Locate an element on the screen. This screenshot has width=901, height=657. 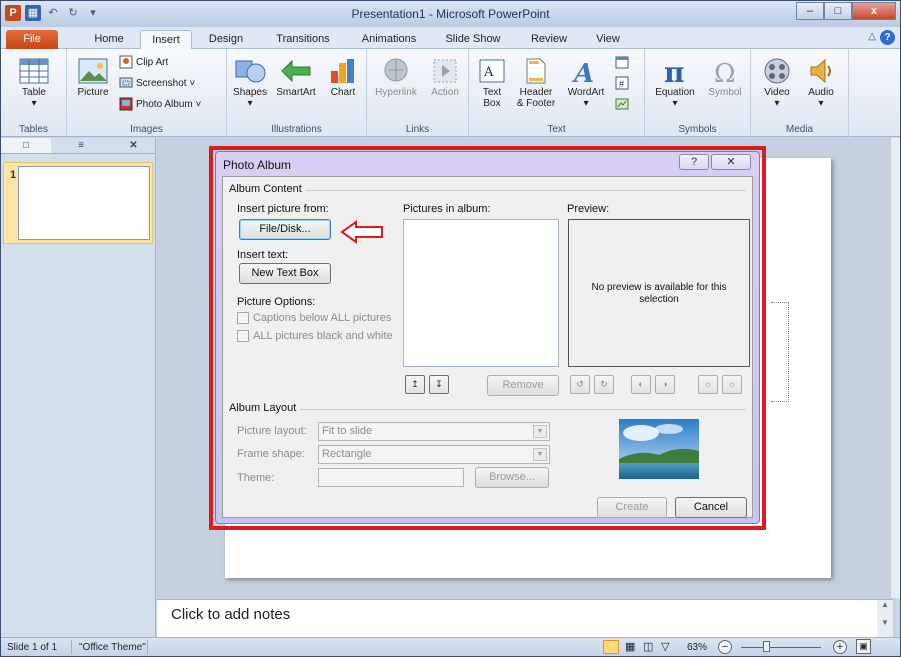
tab-transitions: Transitions is located at coordinates (303, 39).